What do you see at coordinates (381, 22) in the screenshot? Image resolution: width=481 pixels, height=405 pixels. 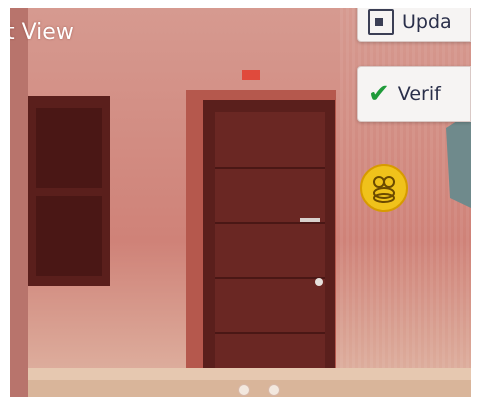 I see `upload-icon` at bounding box center [381, 22].